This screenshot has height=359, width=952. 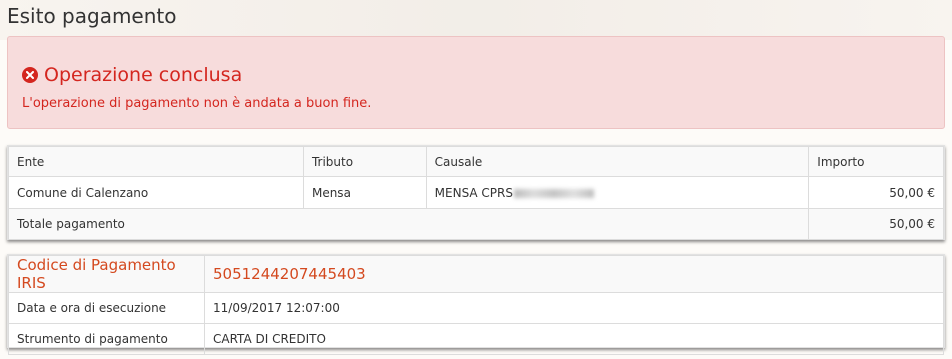 I want to click on page-title: Esito pagamento, so click(x=92, y=16).